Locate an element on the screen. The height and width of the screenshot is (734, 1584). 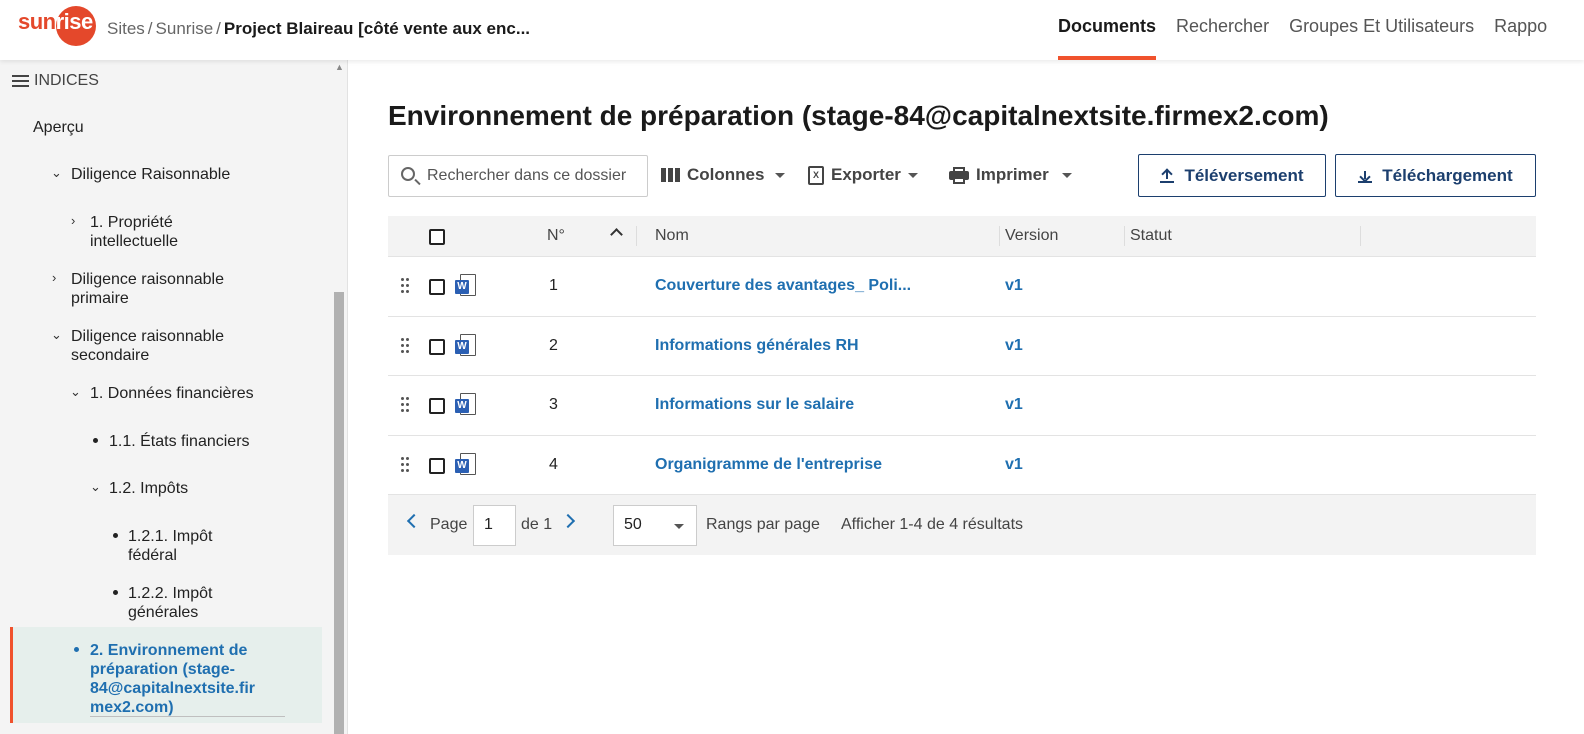
columns-button: Colonnes is located at coordinates (723, 175).